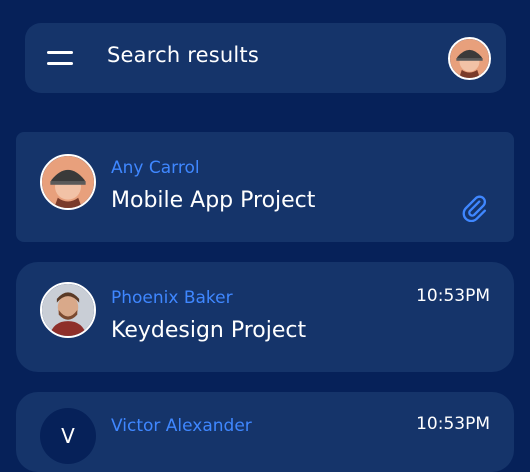 This screenshot has width=530, height=472. I want to click on paperclip-icon, so click(474, 208).